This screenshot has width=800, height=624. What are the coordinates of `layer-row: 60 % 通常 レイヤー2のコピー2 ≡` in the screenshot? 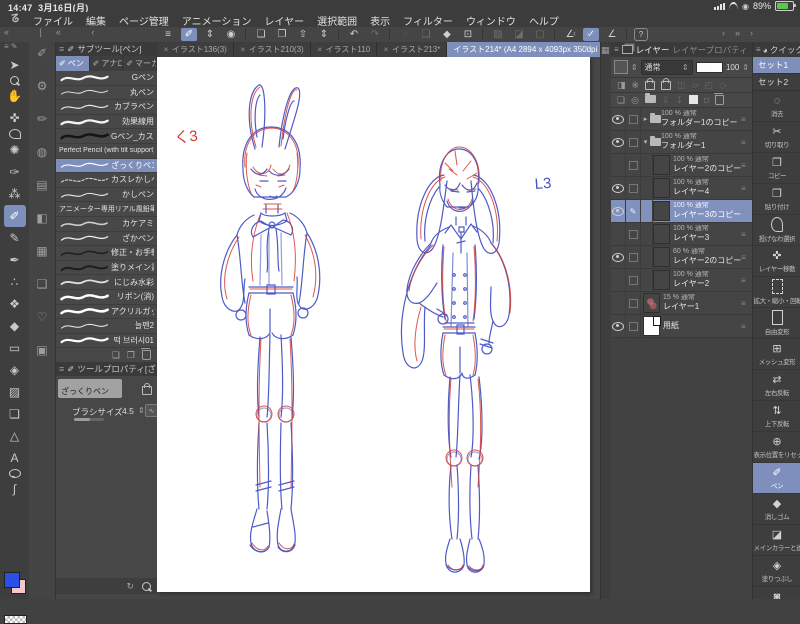 It's located at (681, 257).